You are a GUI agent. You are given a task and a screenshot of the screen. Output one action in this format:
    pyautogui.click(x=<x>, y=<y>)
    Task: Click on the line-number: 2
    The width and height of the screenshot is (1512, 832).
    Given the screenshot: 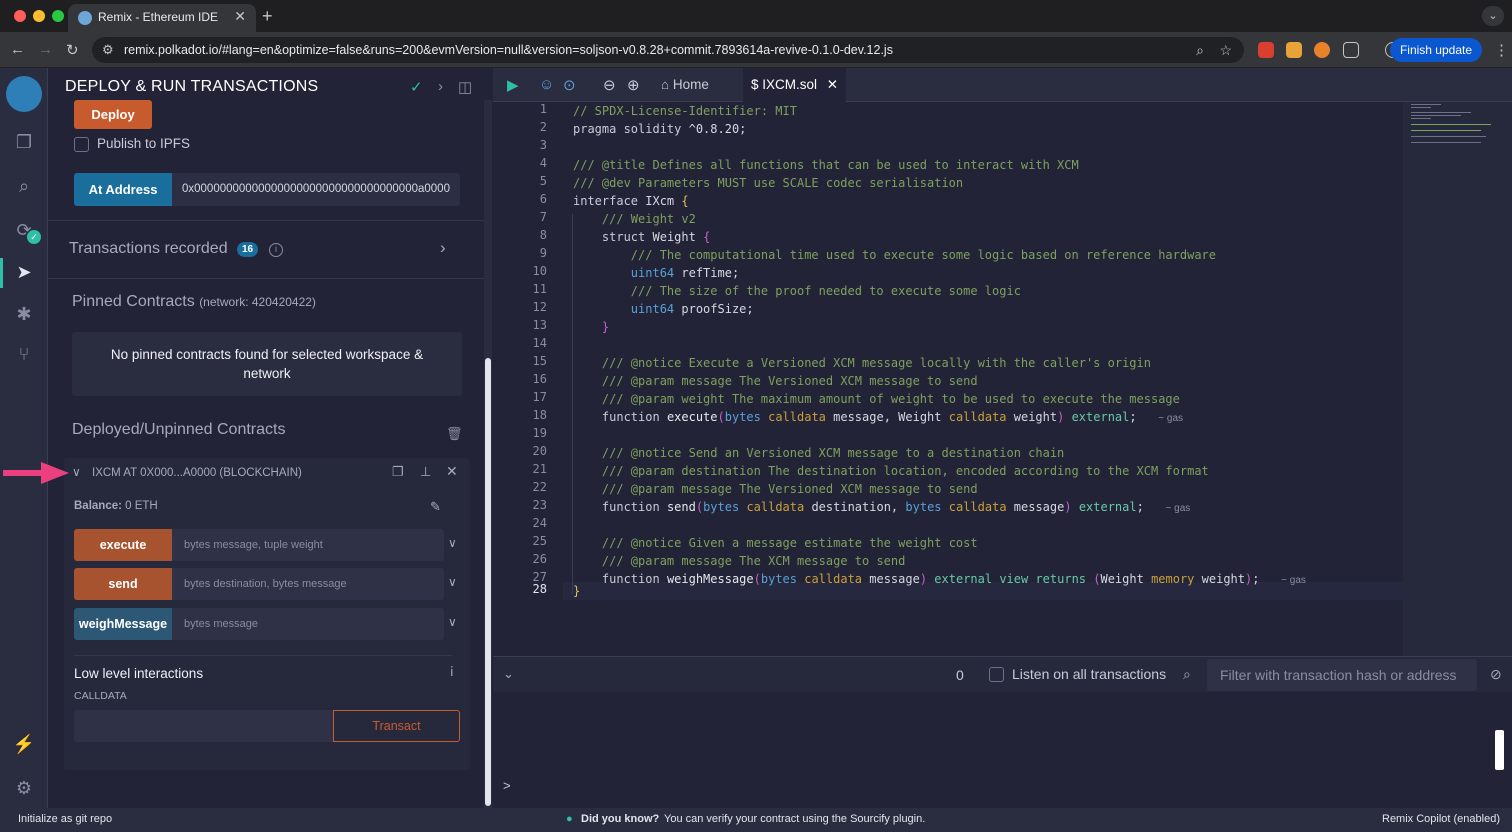 What is the action you would take?
    pyautogui.click(x=543, y=127)
    